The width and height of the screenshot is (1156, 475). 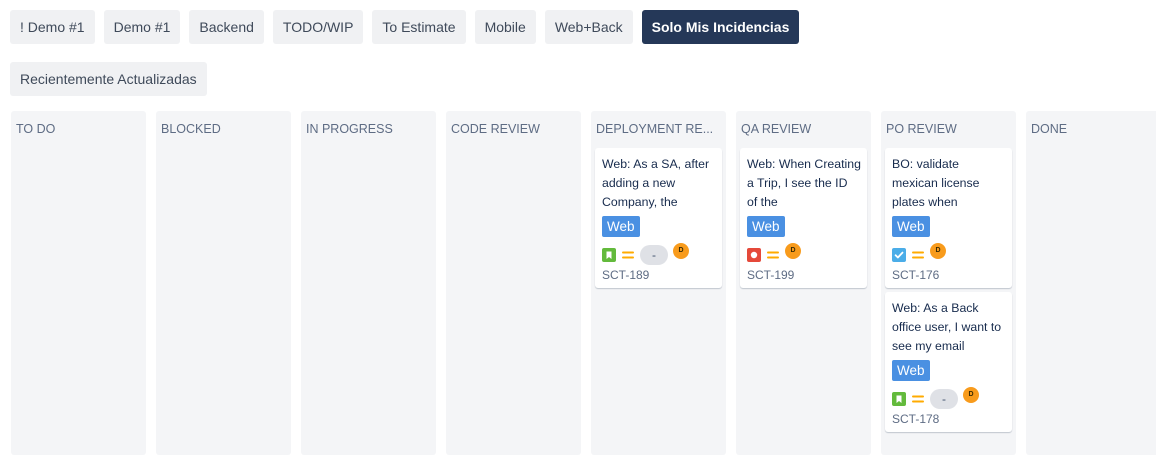 What do you see at coordinates (419, 27) in the screenshot?
I see `quick-filter-to-estimate: To Estimate` at bounding box center [419, 27].